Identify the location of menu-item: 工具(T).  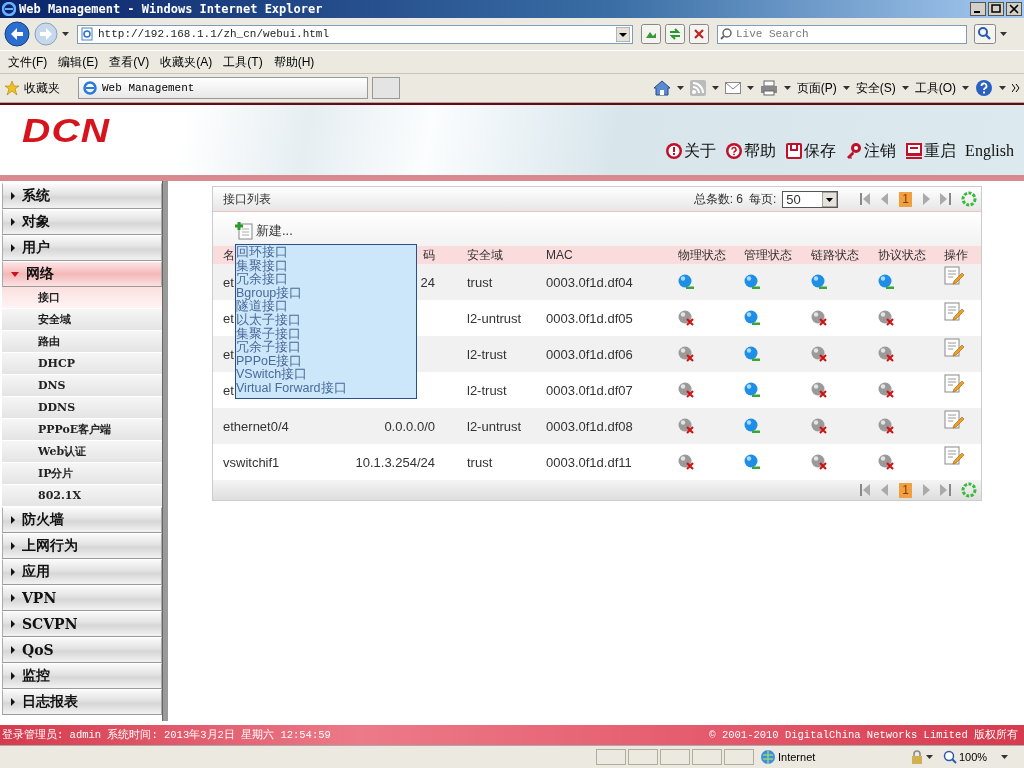
(246, 62).